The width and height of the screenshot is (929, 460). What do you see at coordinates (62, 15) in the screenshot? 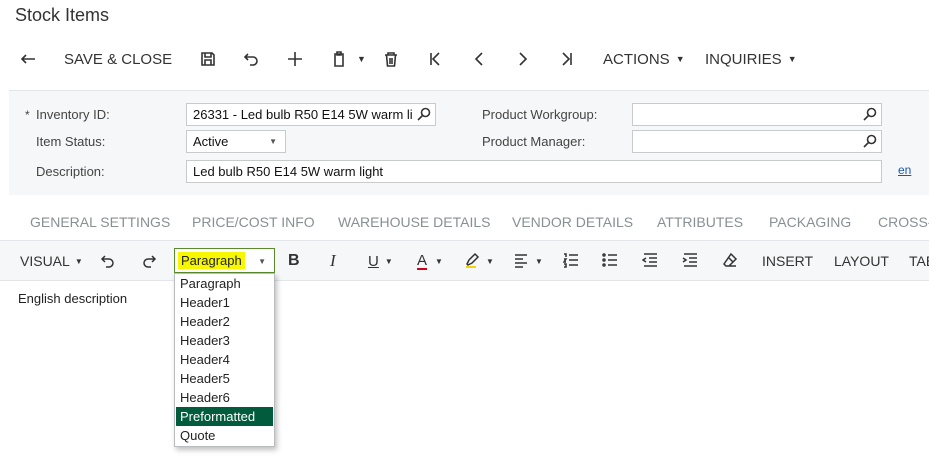
I see `page-title: Stock Items` at bounding box center [62, 15].